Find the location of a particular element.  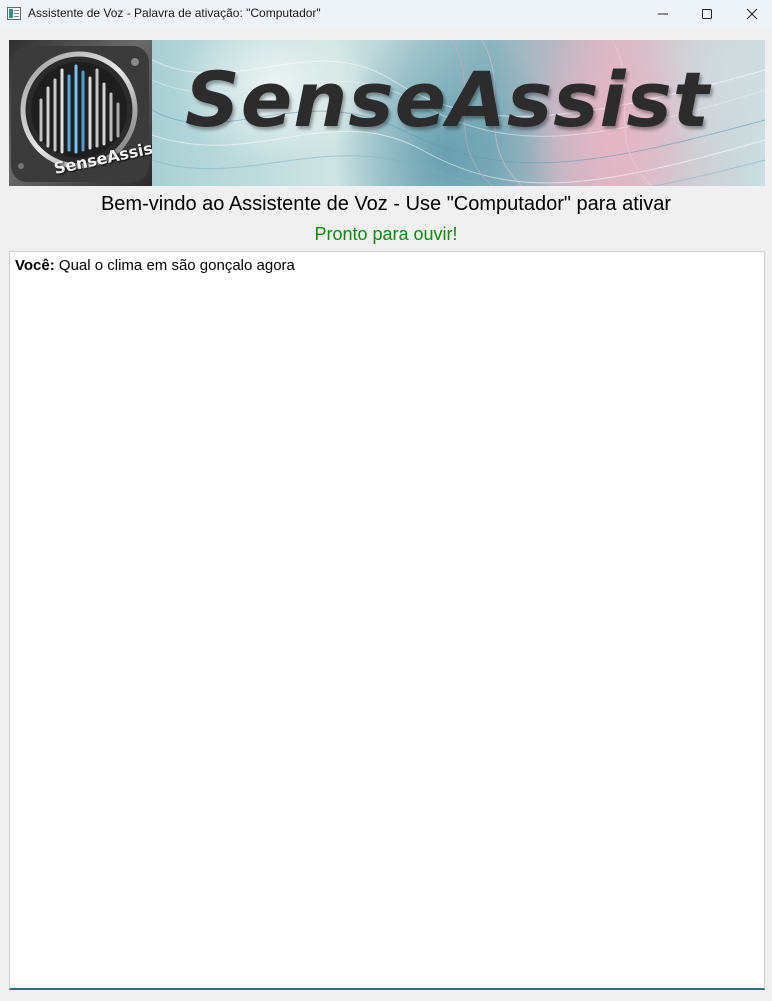

app-icon is located at coordinates (14, 13).